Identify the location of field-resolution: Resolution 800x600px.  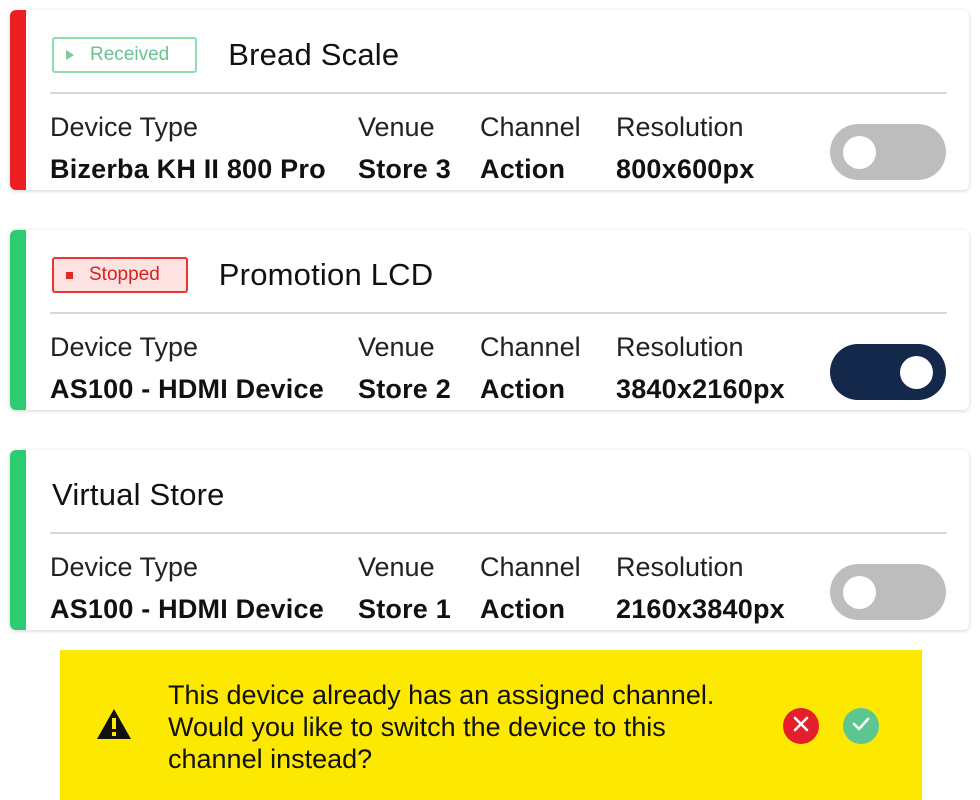
(685, 148).